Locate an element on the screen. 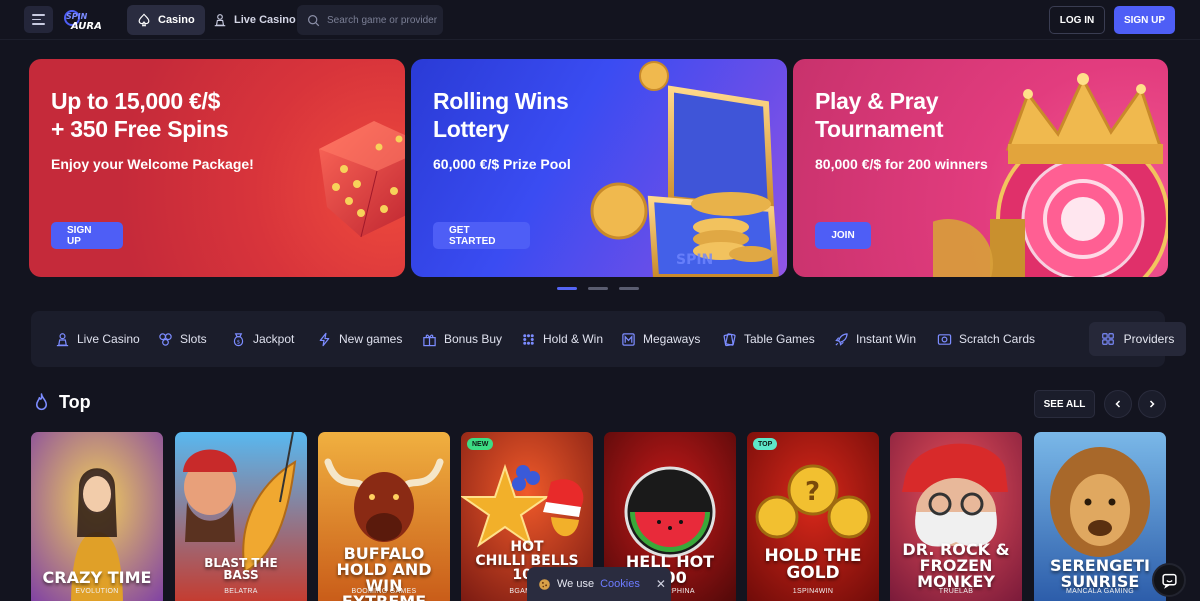 The height and width of the screenshot is (601, 1200). category-scratch-cards: Scratch Cards is located at coordinates (986, 339).